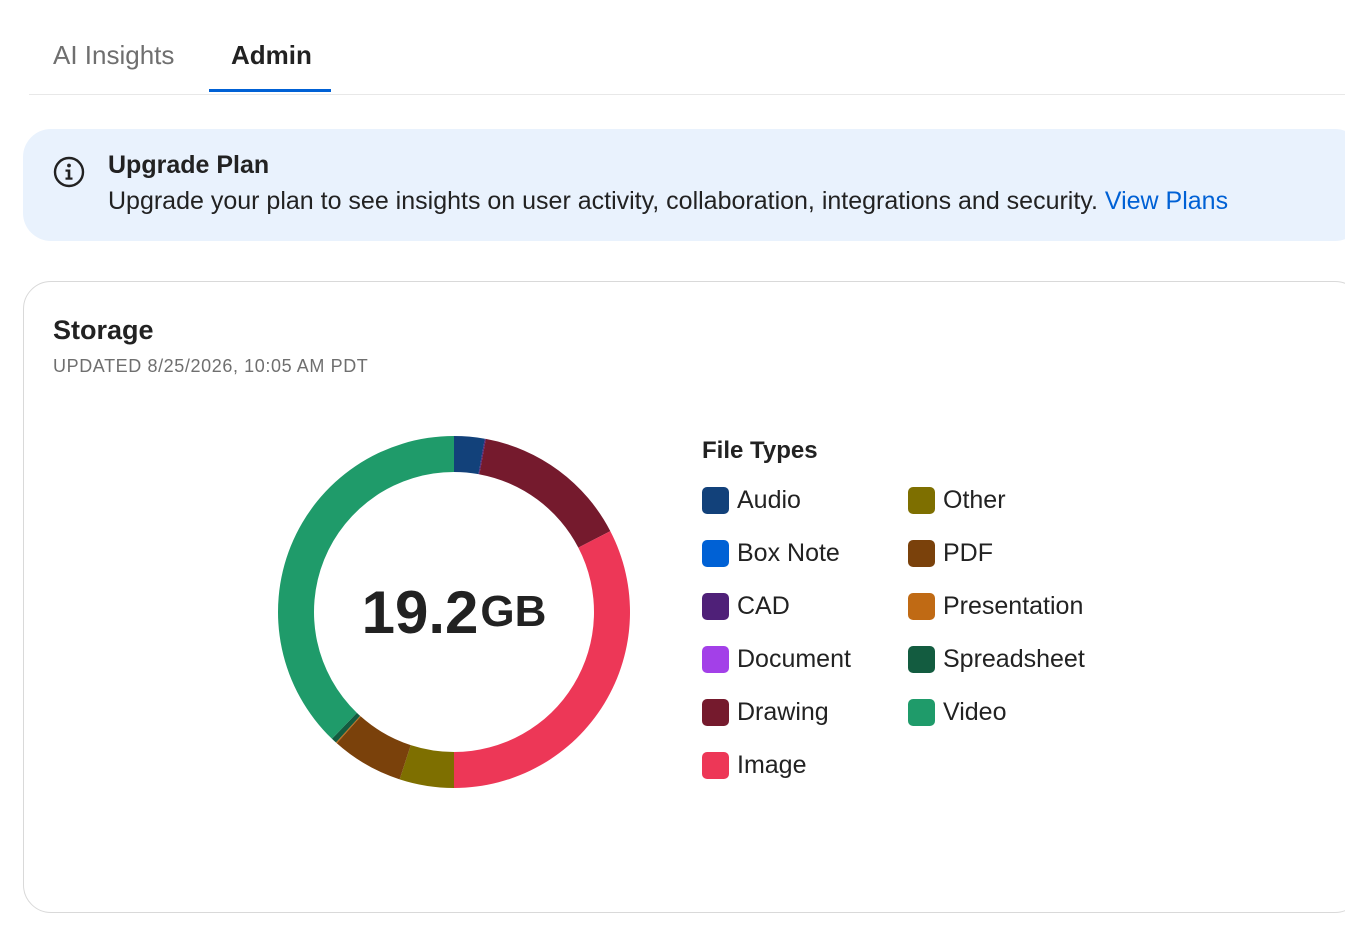 The height and width of the screenshot is (934, 1345). I want to click on info-icon, so click(69, 172).